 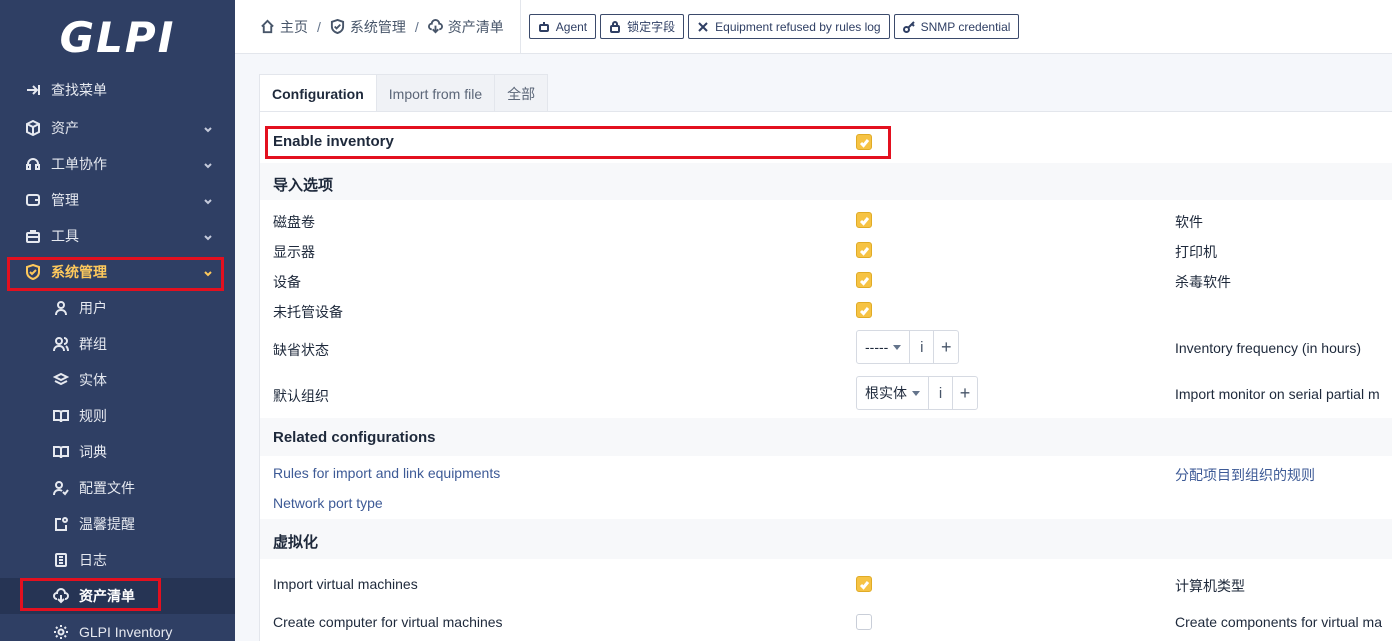 I want to click on sidebar-subitem-glpi-inventory: GLPI Inventory, so click(x=117, y=627).